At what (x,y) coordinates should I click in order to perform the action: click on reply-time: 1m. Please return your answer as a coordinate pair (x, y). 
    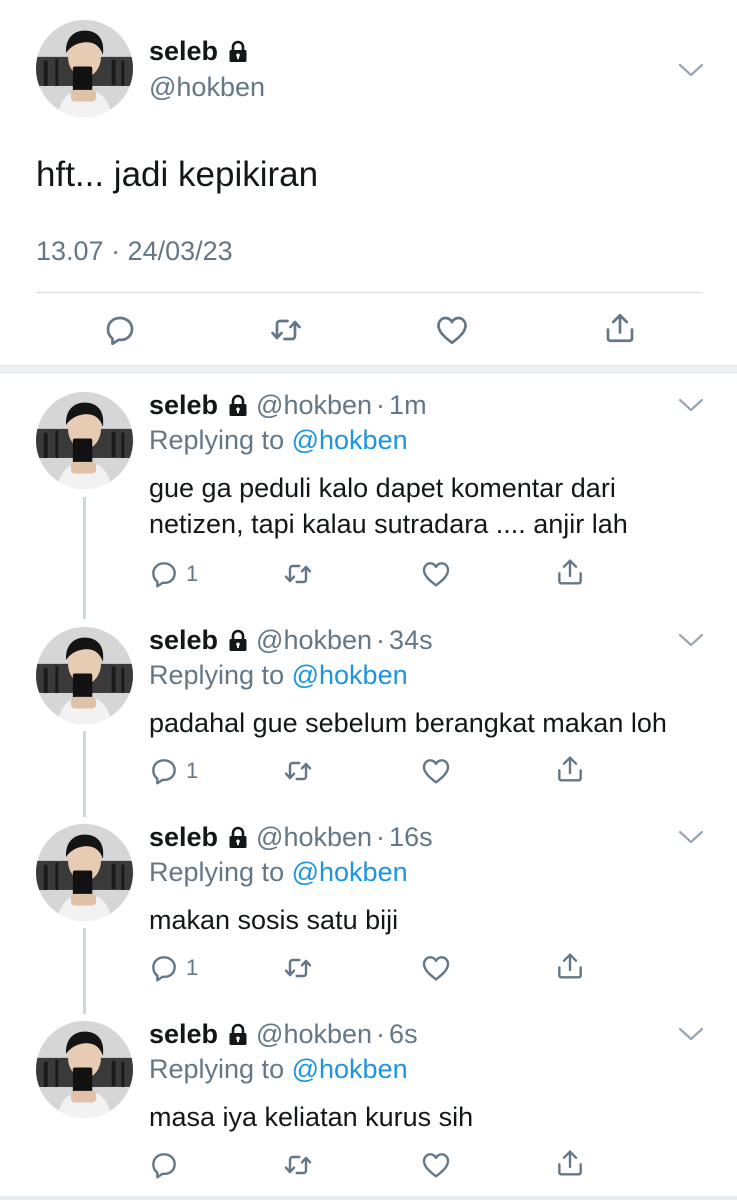
    Looking at the image, I should click on (408, 405).